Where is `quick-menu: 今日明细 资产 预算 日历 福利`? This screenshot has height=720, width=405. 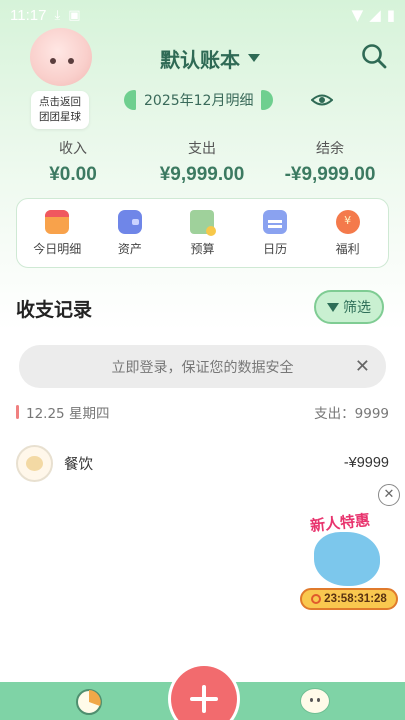 quick-menu: 今日明细 资产 预算 日历 福利 is located at coordinates (202, 233).